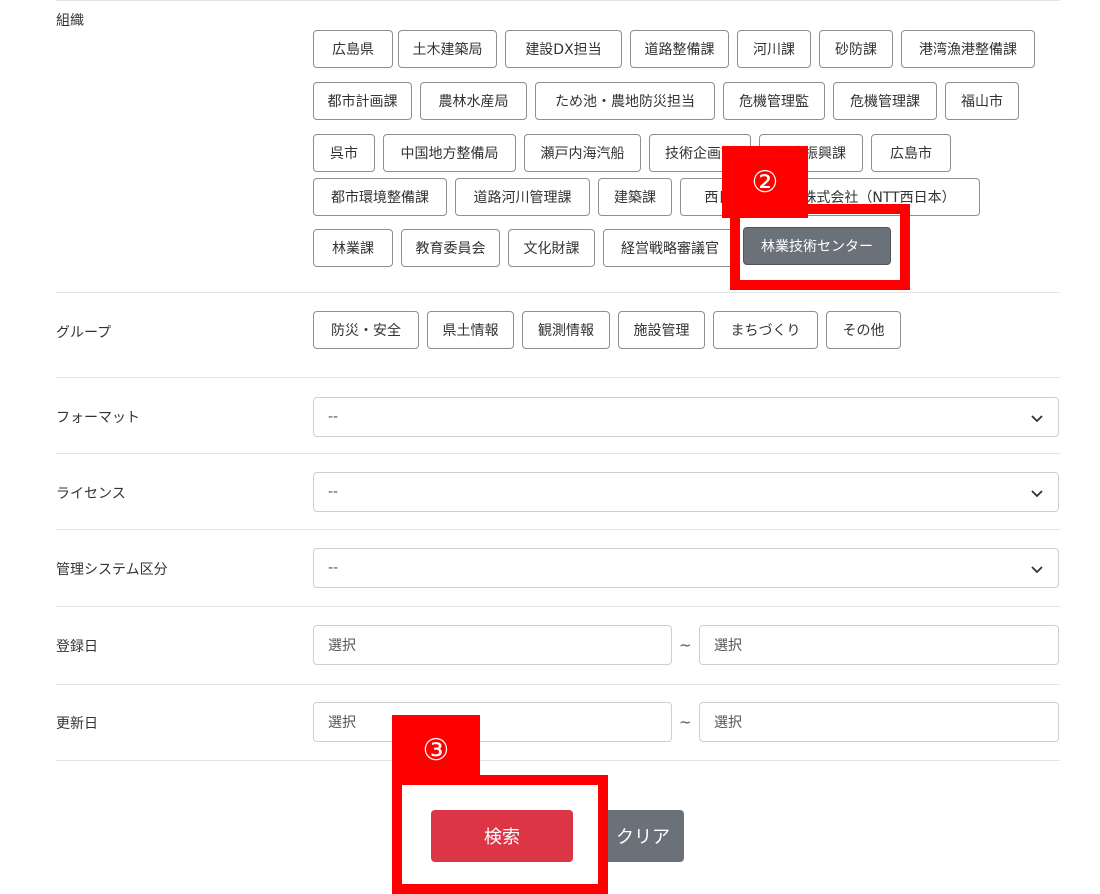 The image size is (1100, 894). What do you see at coordinates (563, 49) in the screenshot?
I see `org-tag-construction-dx: 建設DX担当` at bounding box center [563, 49].